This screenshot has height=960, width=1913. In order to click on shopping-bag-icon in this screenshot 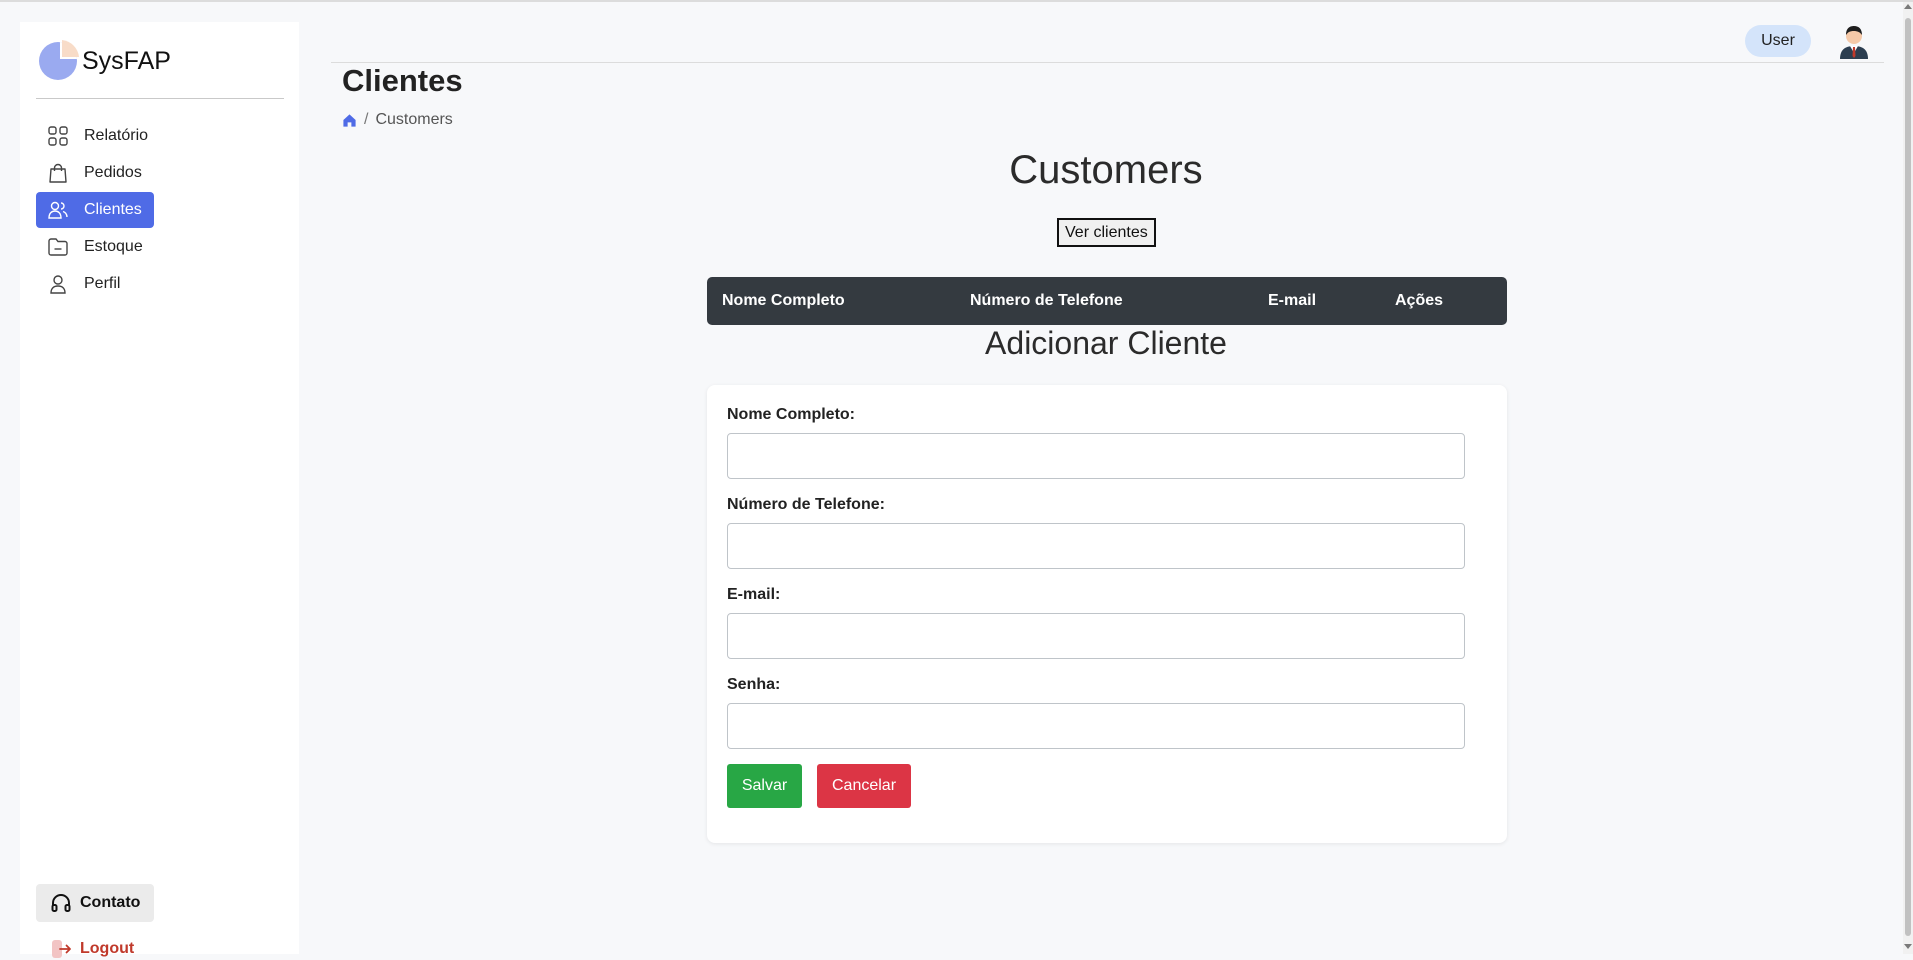, I will do `click(58, 173)`.